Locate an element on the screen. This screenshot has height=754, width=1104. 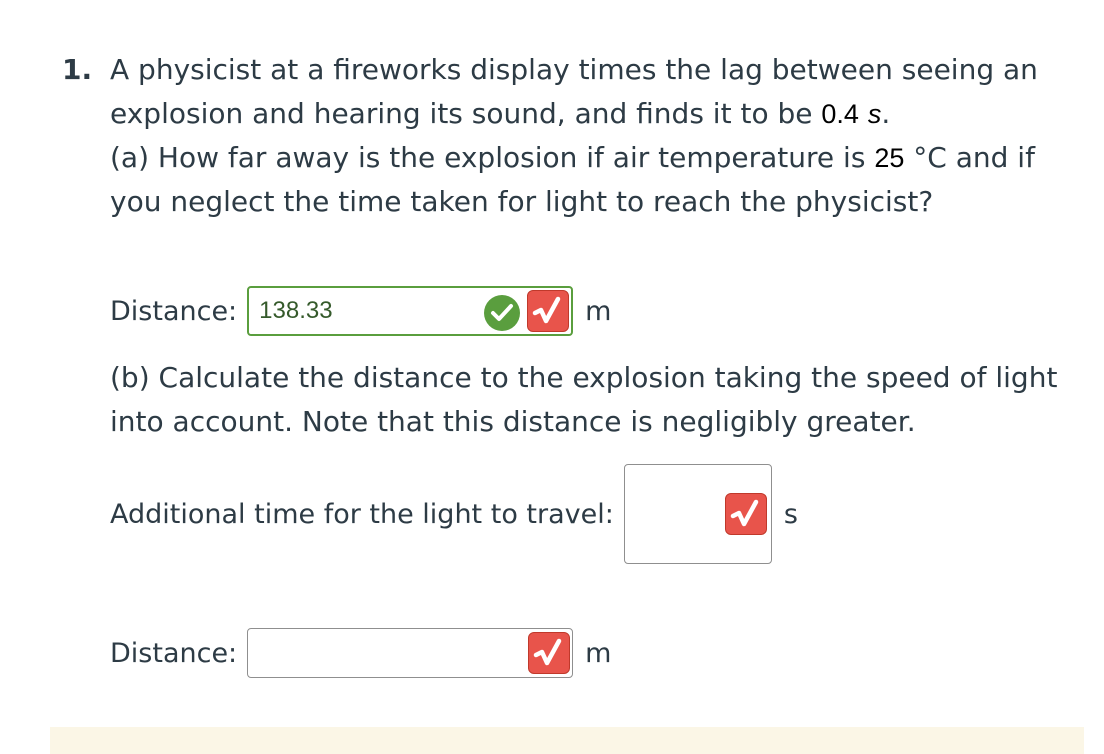
footer-bar is located at coordinates (567, 740).